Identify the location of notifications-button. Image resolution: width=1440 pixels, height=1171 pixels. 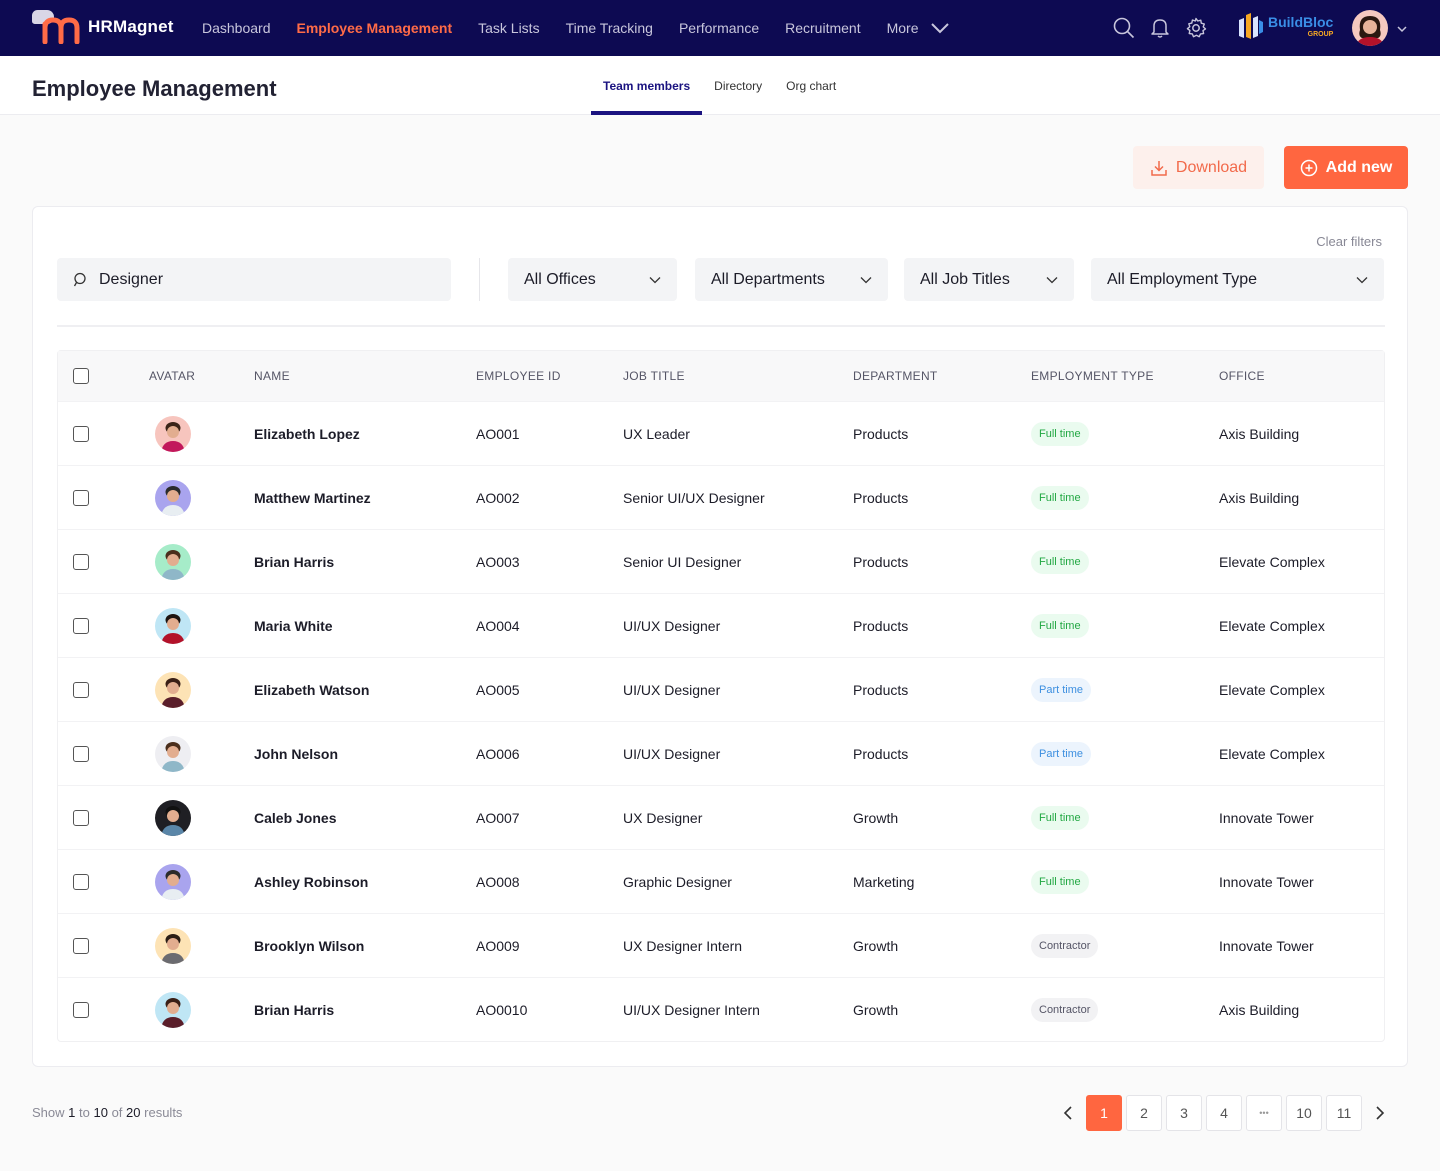
(1160, 28).